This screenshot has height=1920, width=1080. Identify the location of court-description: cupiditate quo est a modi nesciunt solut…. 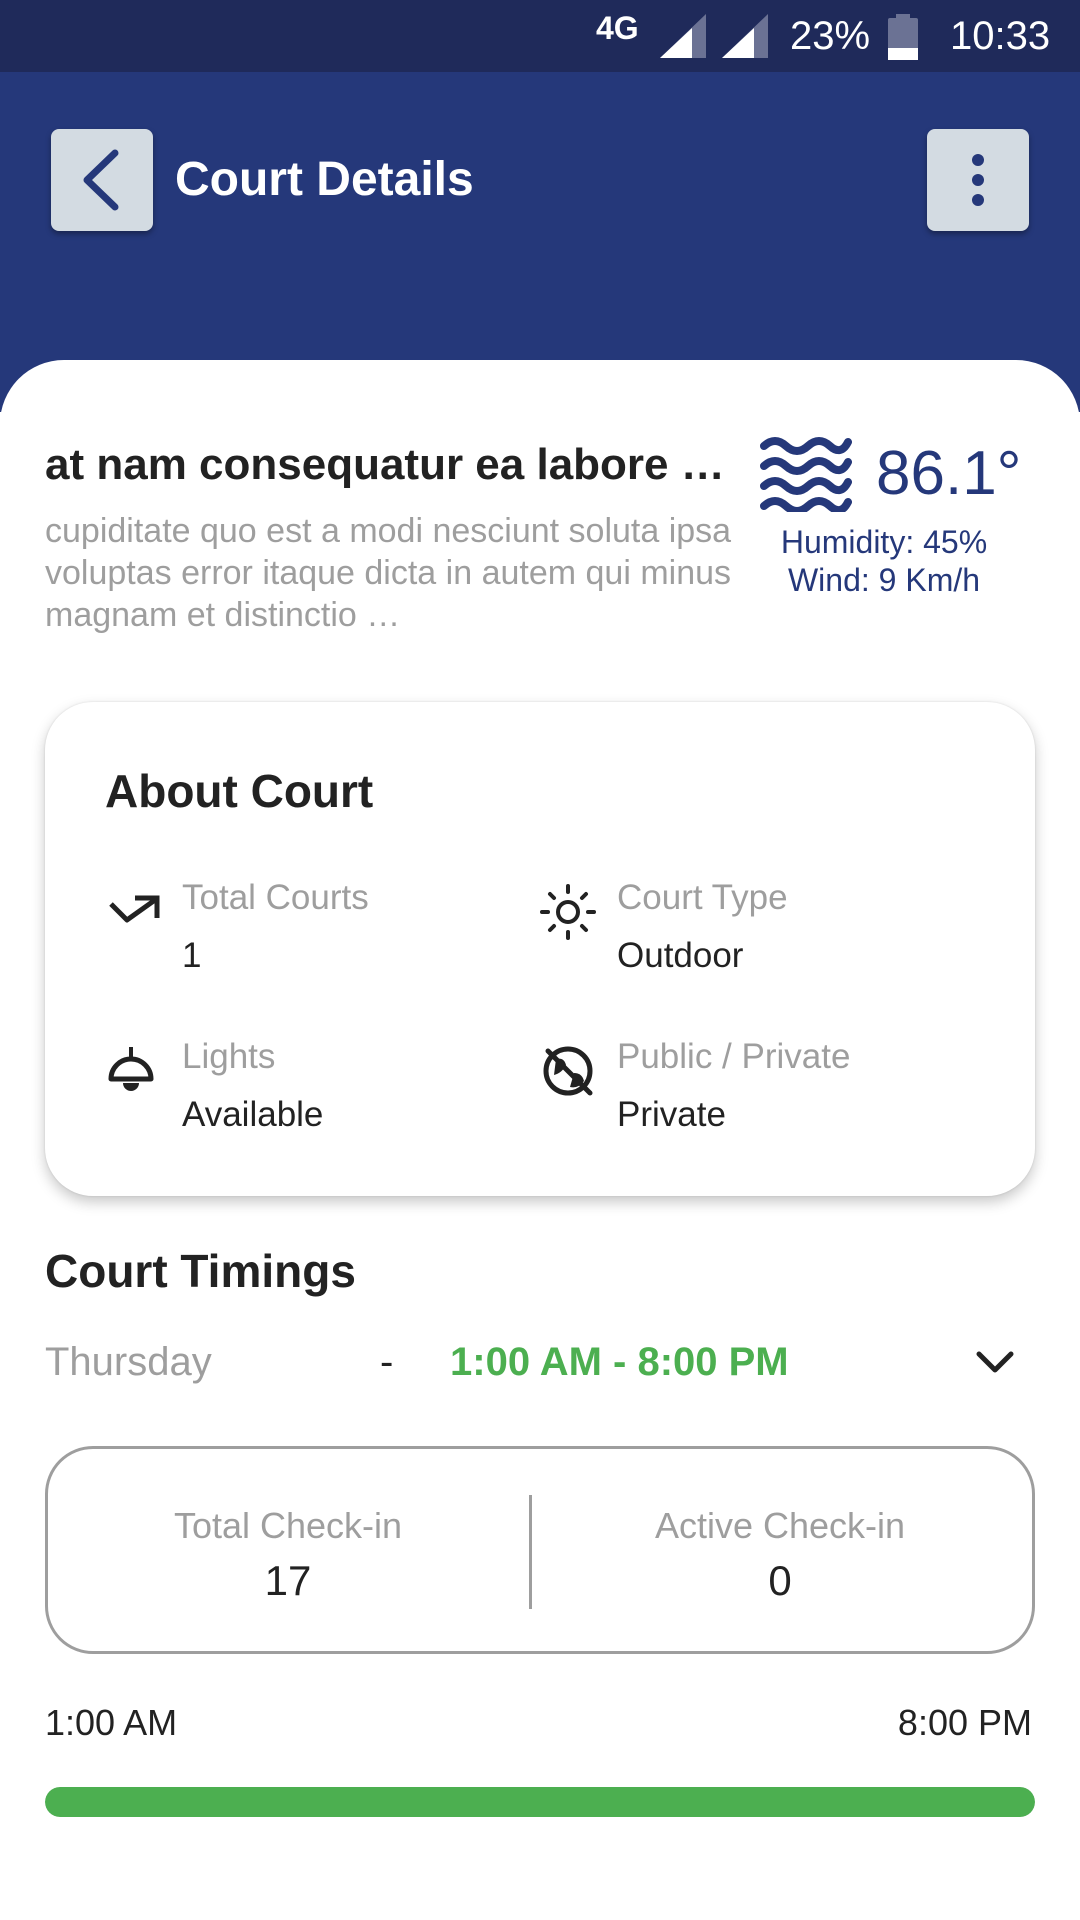
(388, 573).